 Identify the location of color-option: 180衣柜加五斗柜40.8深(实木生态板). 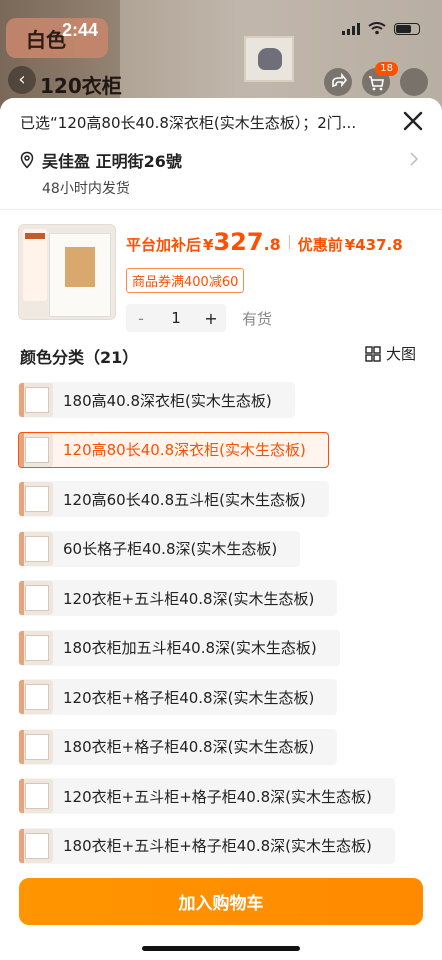
(179, 647).